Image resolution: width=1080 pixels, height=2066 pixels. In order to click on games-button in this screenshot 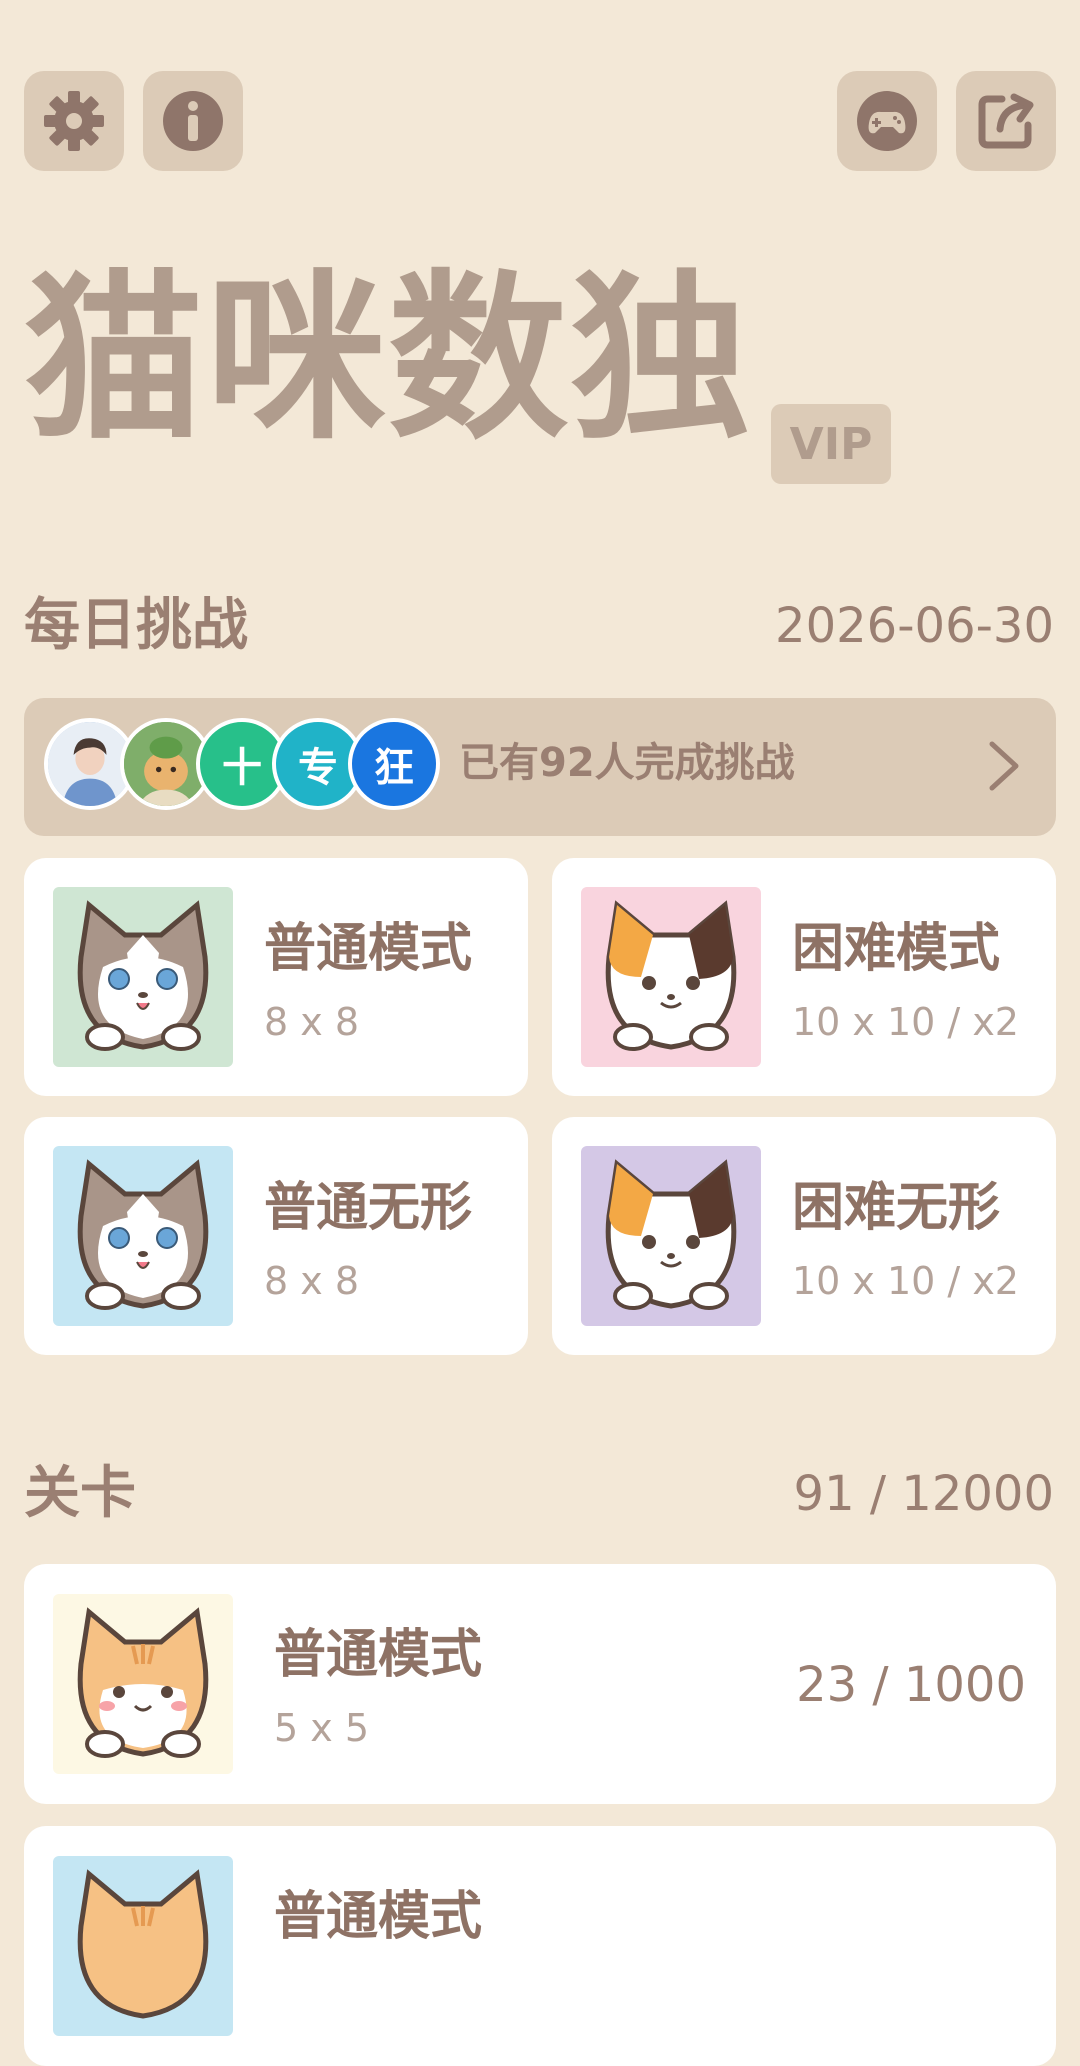, I will do `click(887, 121)`.